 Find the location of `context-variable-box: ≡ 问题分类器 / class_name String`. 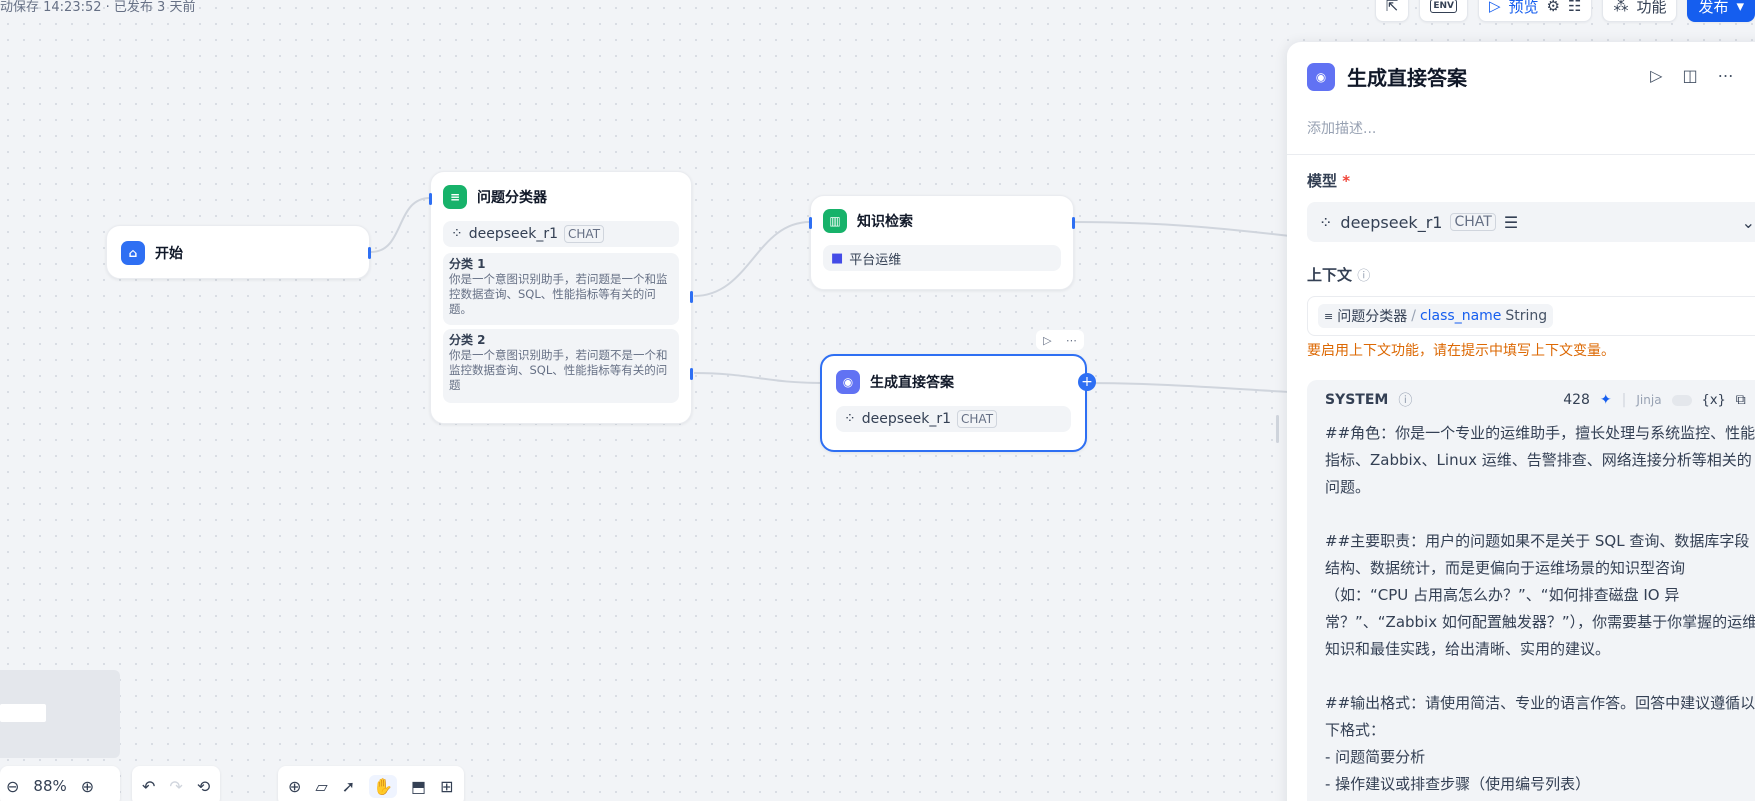

context-variable-box: ≡ 问题分类器 / class_name String is located at coordinates (1531, 316).